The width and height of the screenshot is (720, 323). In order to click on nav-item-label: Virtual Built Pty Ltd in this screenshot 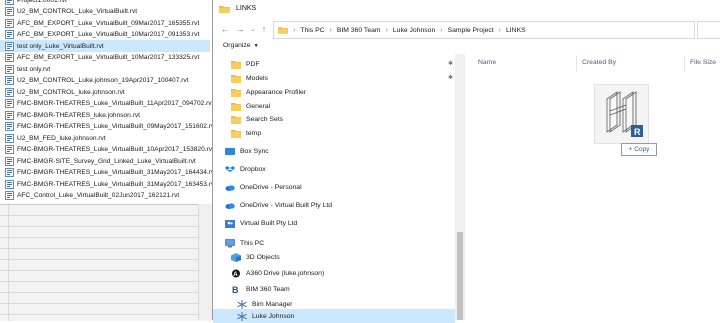, I will do `click(269, 223)`.